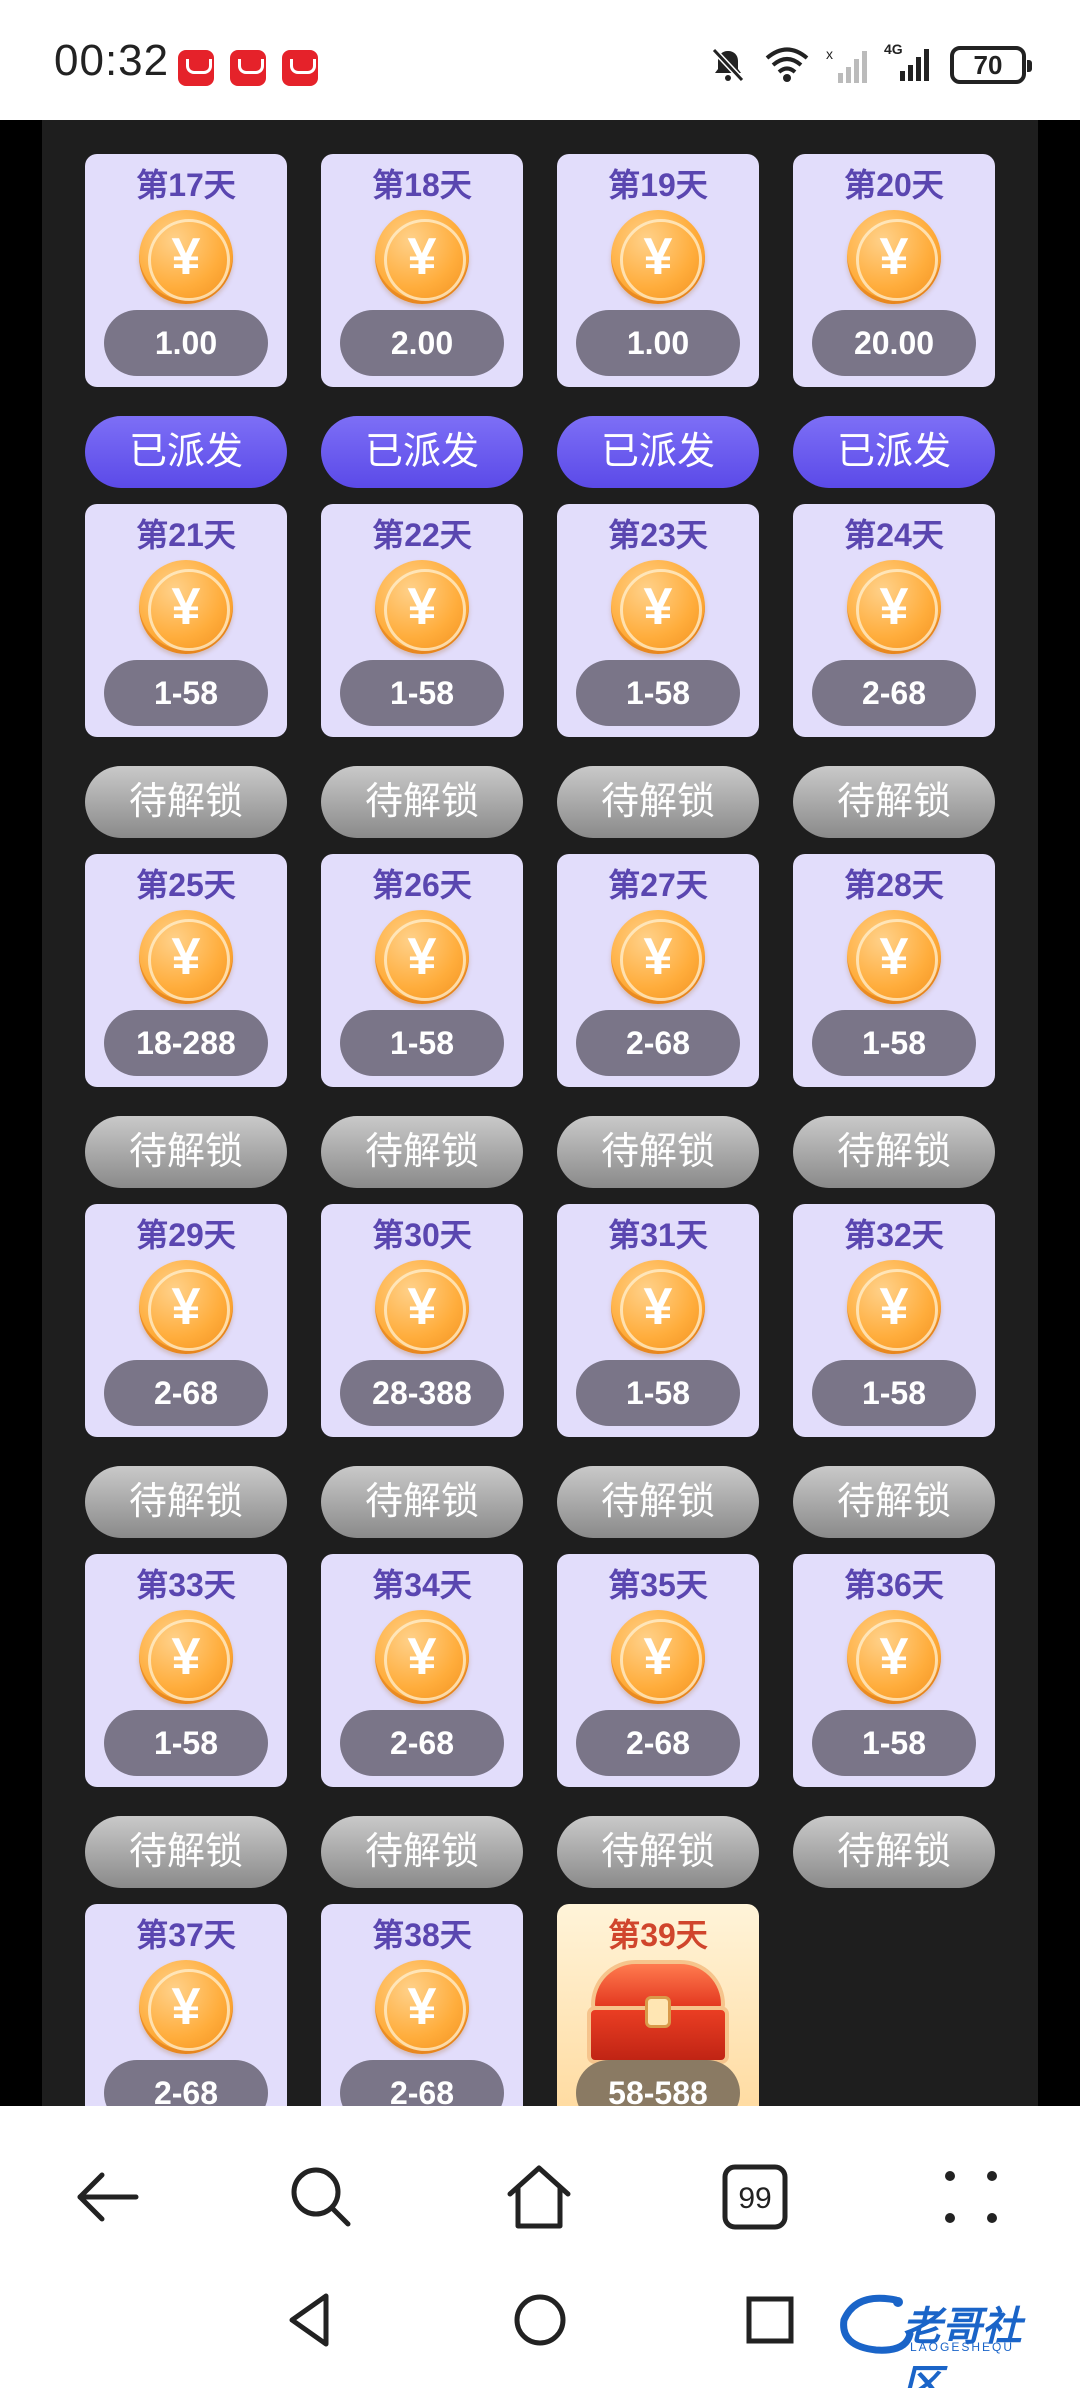 This screenshot has height=2388, width=1080. I want to click on reward-day-label: 第22天, so click(422, 535).